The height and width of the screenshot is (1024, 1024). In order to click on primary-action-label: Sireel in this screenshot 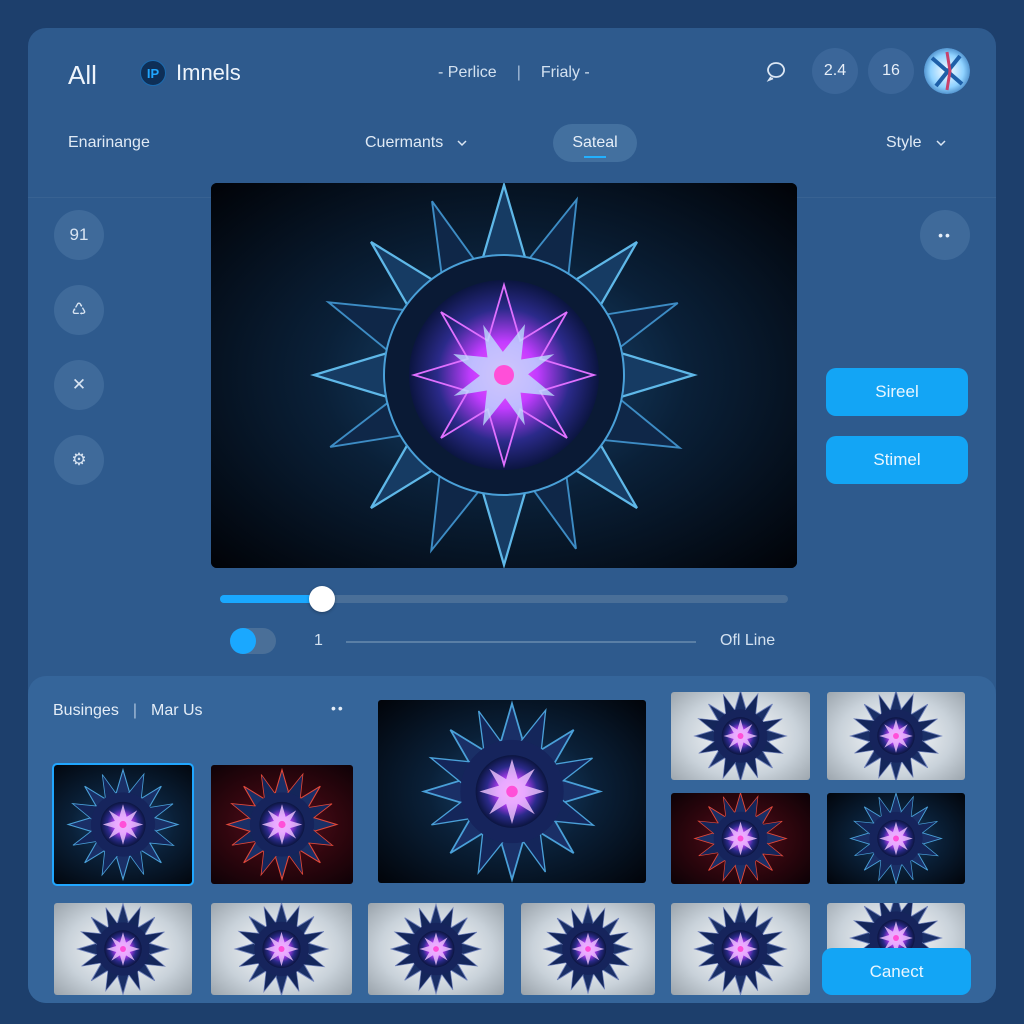, I will do `click(897, 391)`.